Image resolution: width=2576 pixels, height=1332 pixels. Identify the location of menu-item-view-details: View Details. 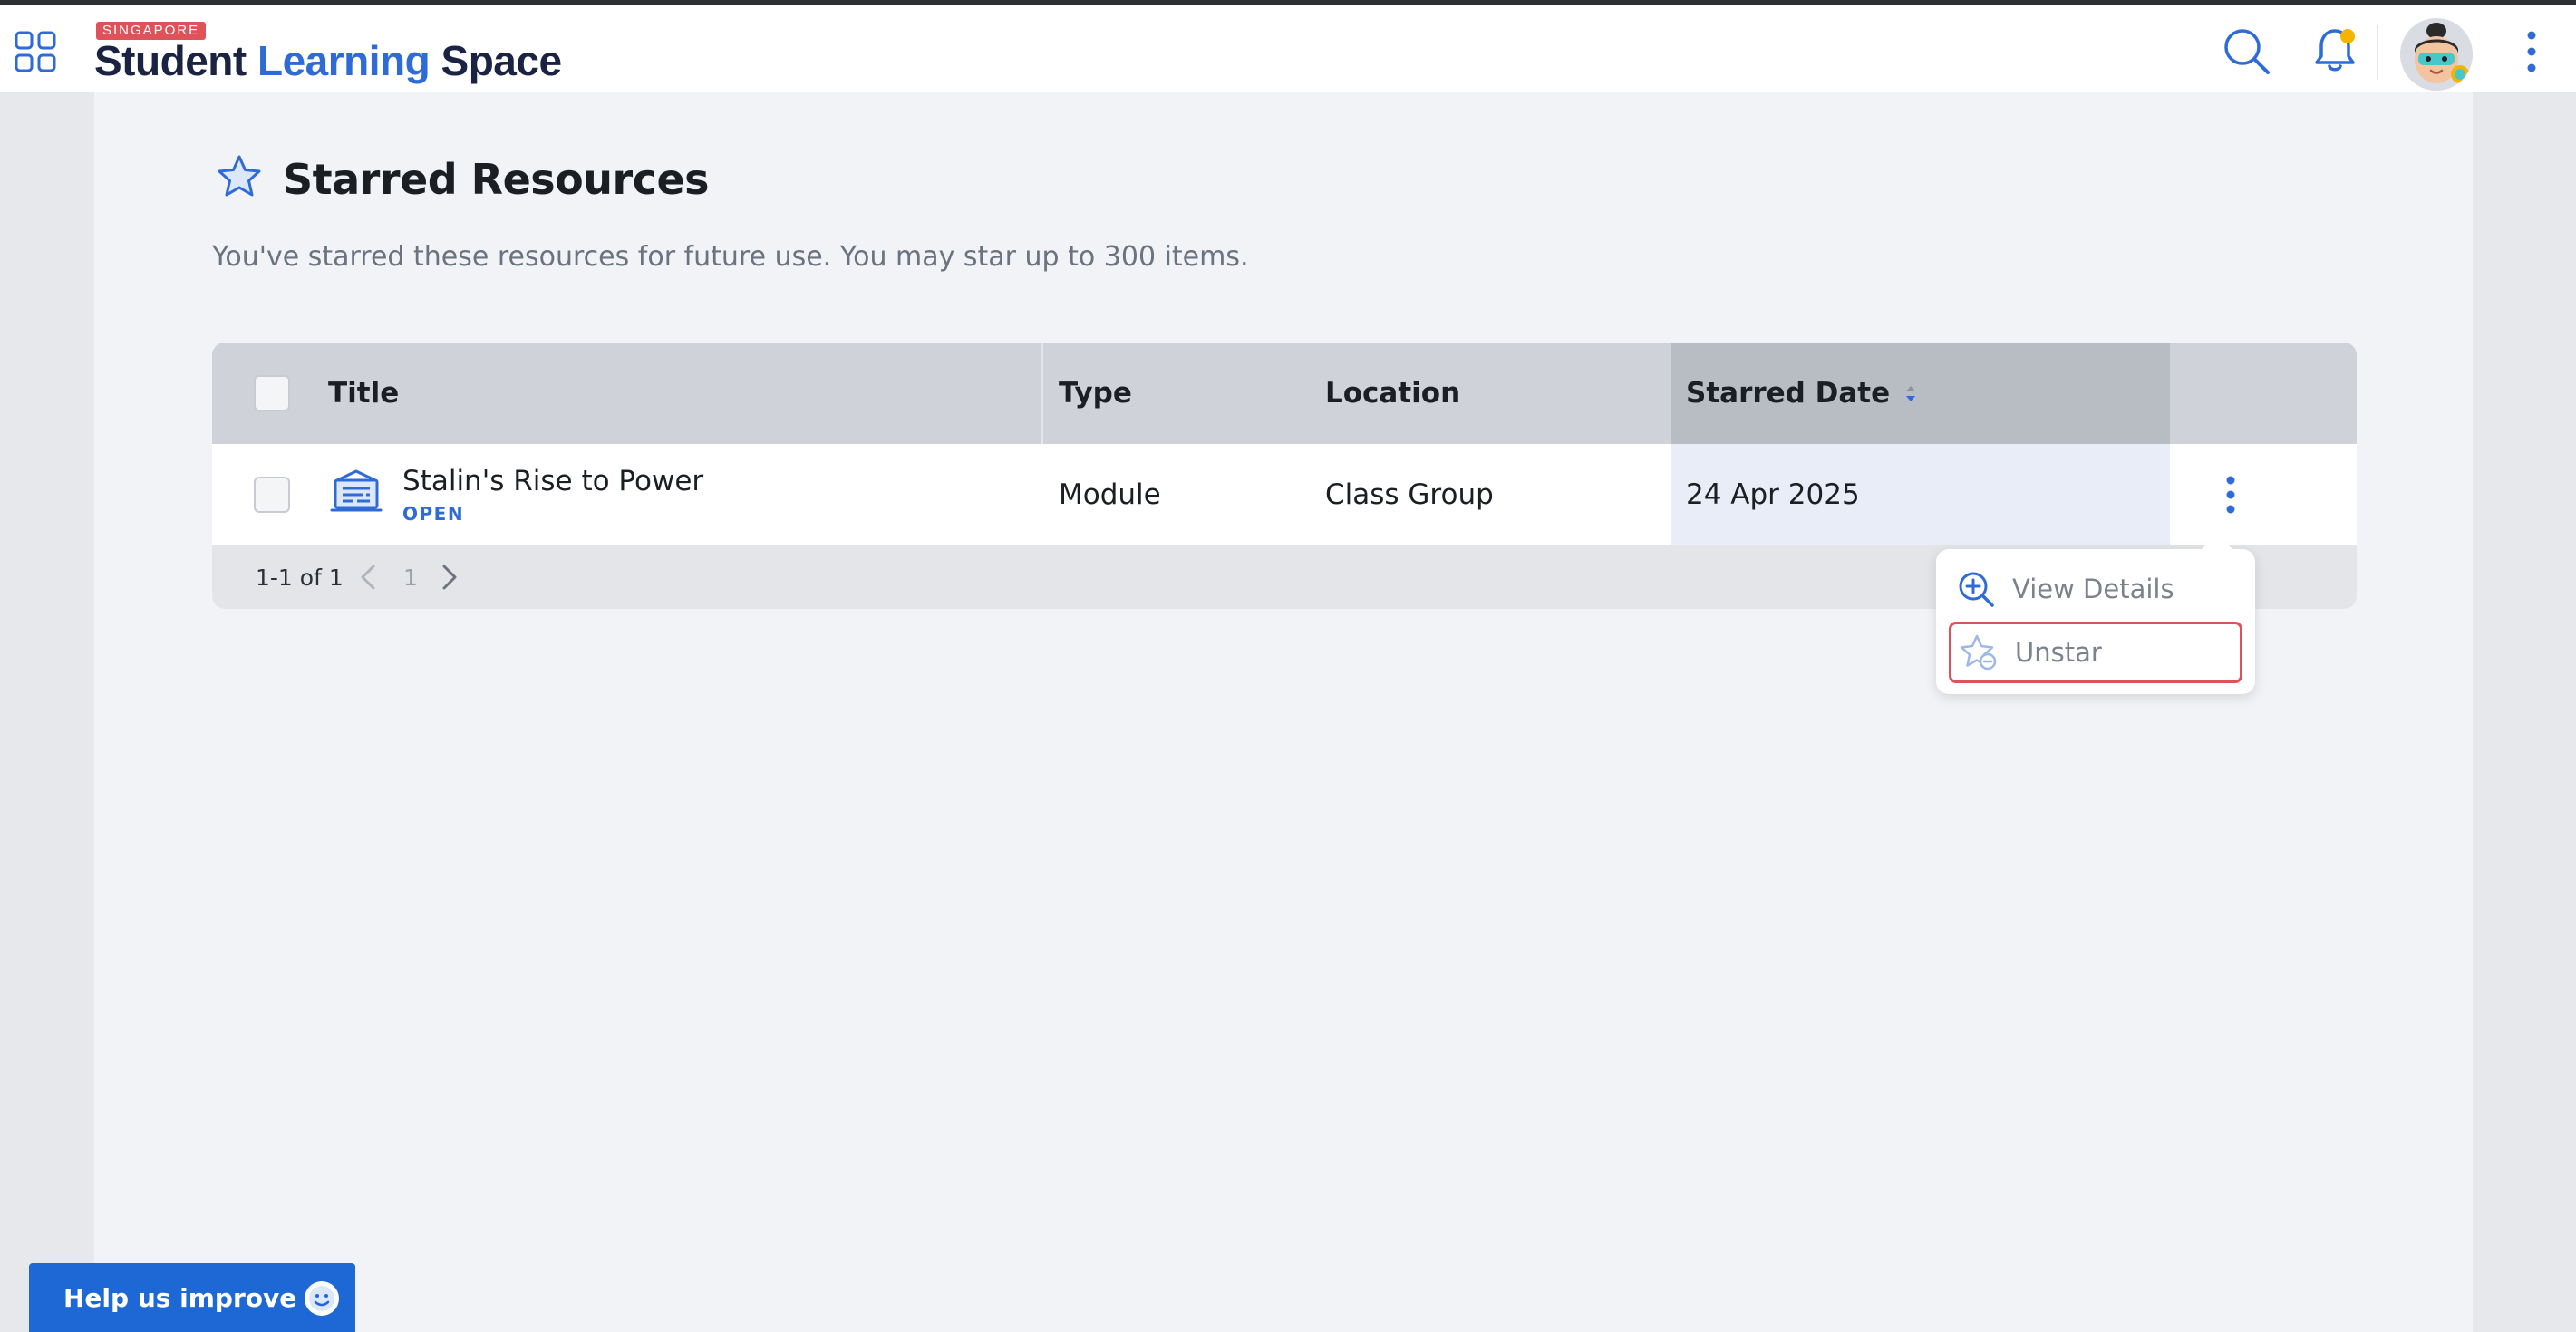
(2095, 589).